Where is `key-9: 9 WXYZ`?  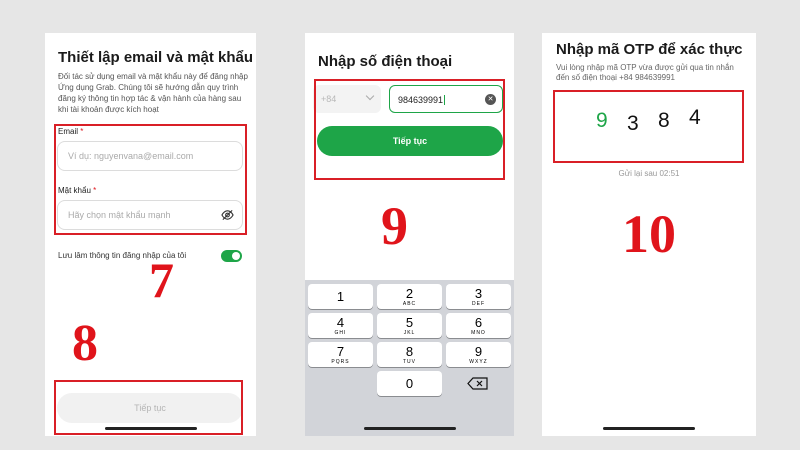
key-9: 9 WXYZ is located at coordinates (478, 354).